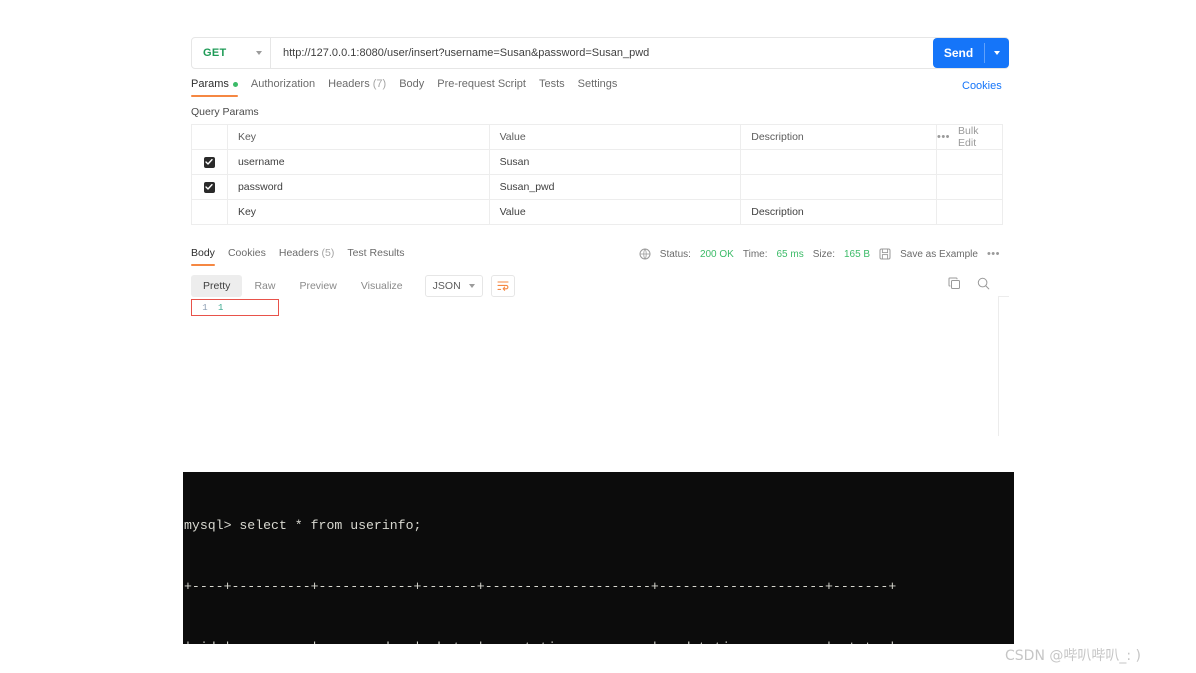 This screenshot has width=1196, height=673. What do you see at coordinates (645, 254) in the screenshot?
I see `globe-icon` at bounding box center [645, 254].